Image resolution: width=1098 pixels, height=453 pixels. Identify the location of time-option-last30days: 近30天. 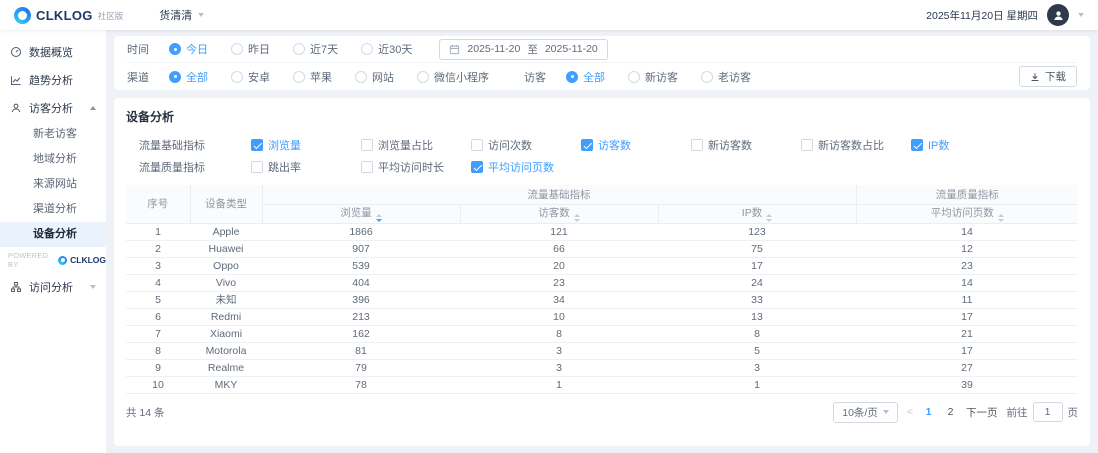
(386, 49).